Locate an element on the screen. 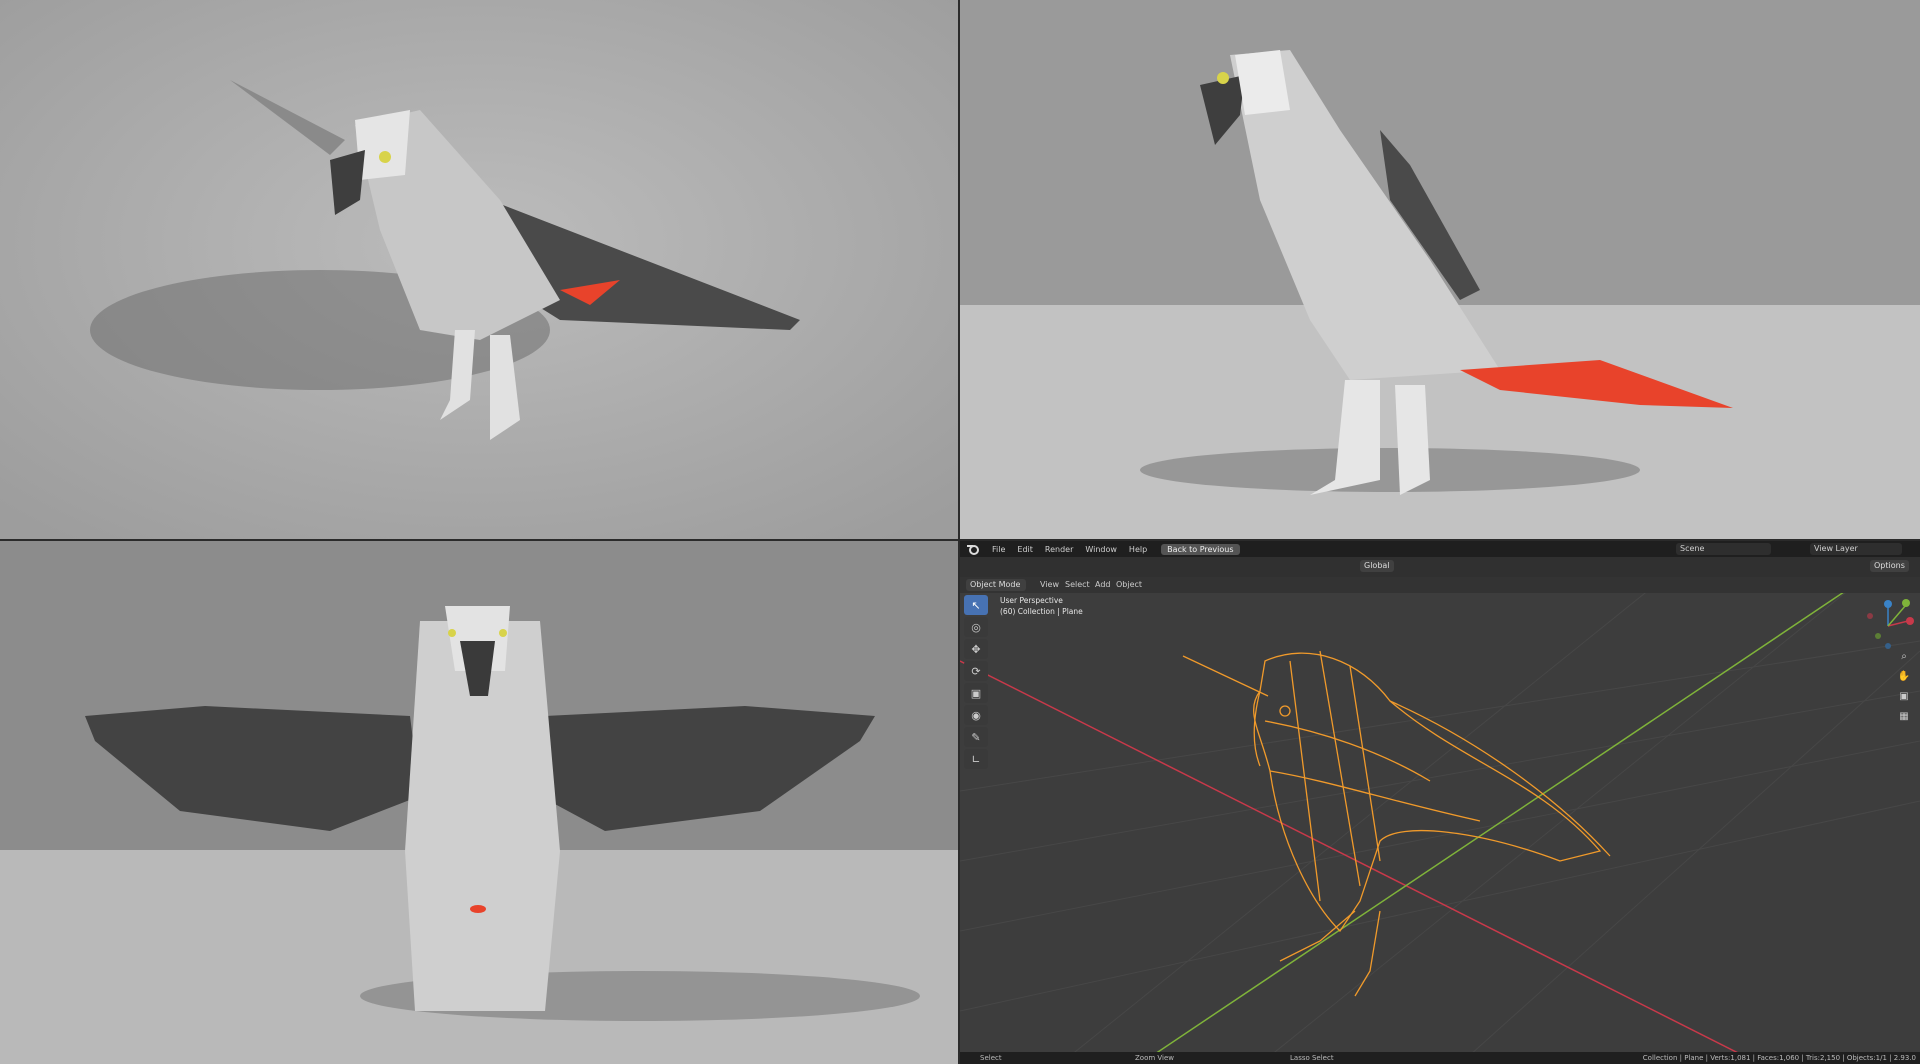  menu-add: Add is located at coordinates (1103, 585).